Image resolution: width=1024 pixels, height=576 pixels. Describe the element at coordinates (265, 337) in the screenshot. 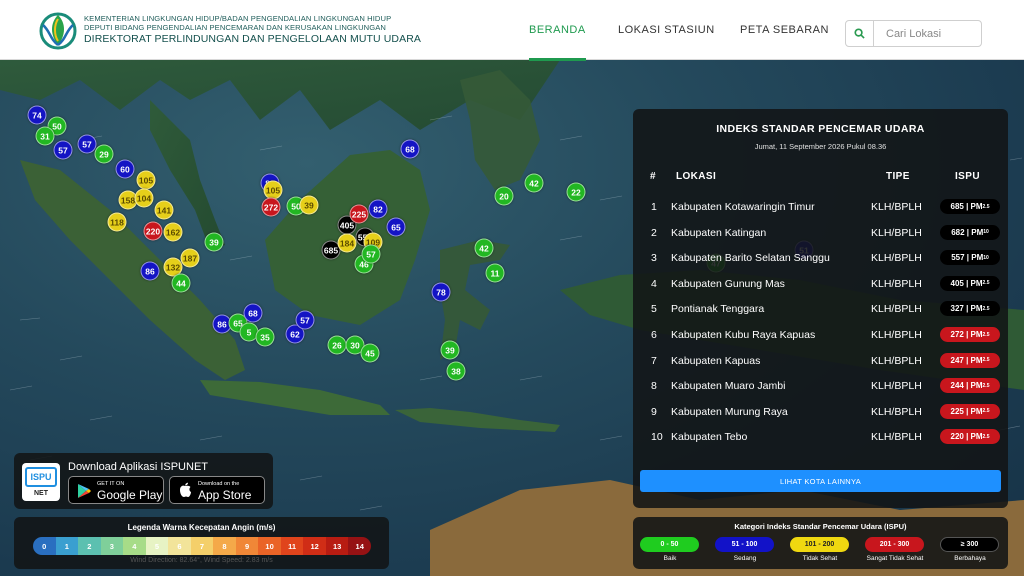

I see `station-marker: 35` at that location.